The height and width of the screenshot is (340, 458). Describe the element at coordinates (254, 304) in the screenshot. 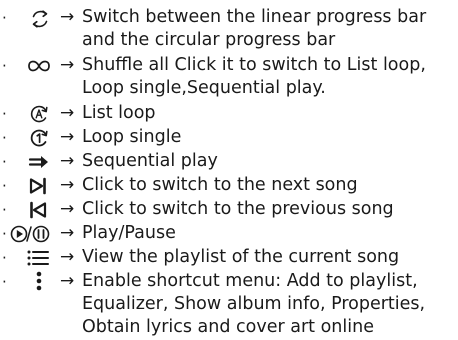

I see `legend-text: Equalizer, Show album info, Properties,` at that location.